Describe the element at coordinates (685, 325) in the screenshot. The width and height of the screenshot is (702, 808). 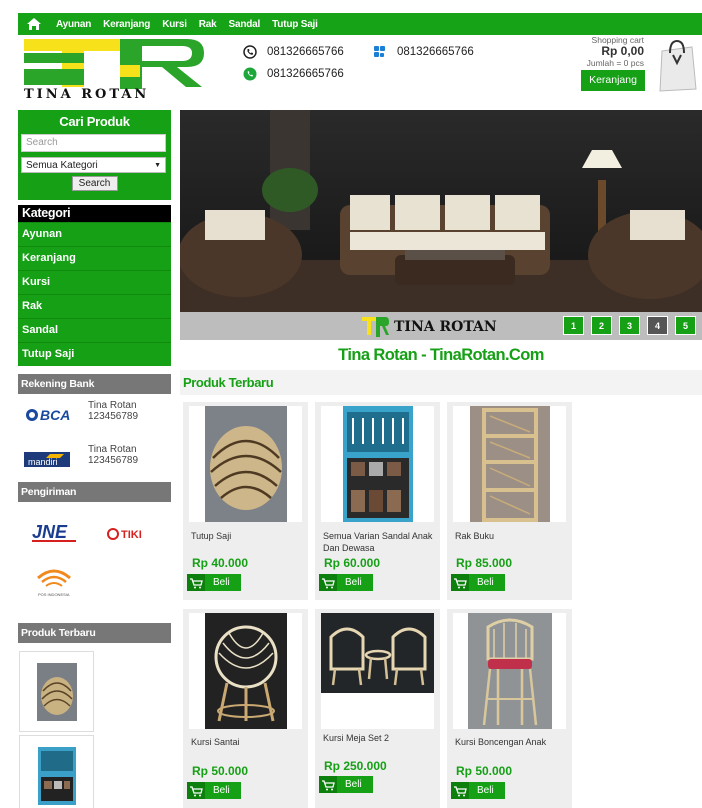
I see `slide-button-5: 5` at that location.